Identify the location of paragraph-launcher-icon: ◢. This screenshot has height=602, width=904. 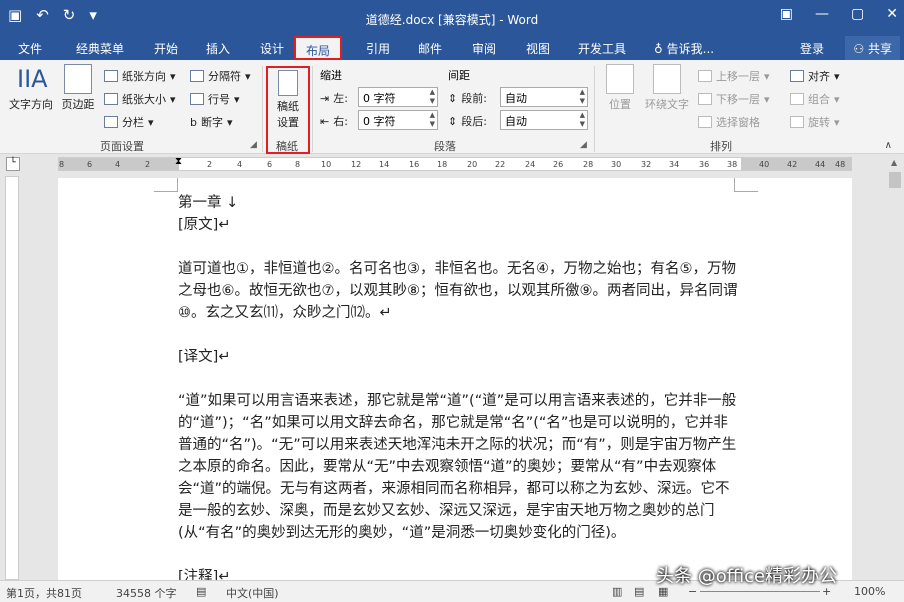
(583, 145).